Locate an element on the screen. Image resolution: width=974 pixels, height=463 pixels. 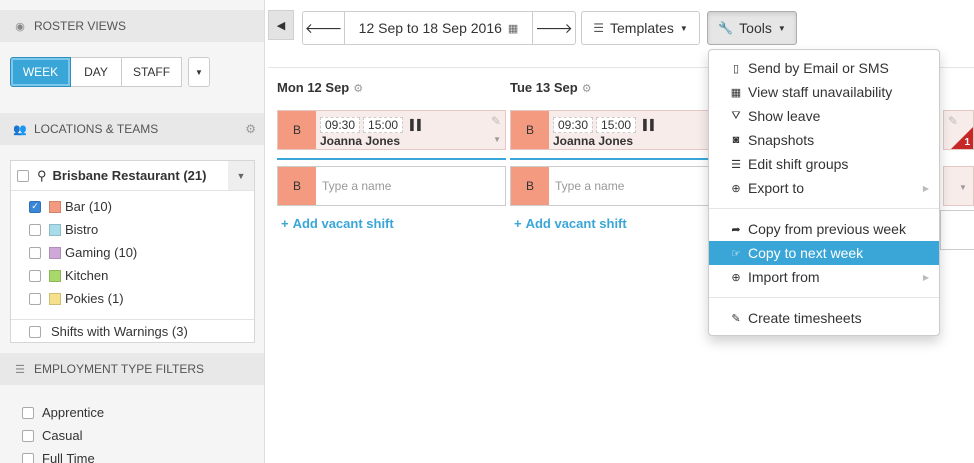
employment-type-label: Apprentice is located at coordinates (73, 412).